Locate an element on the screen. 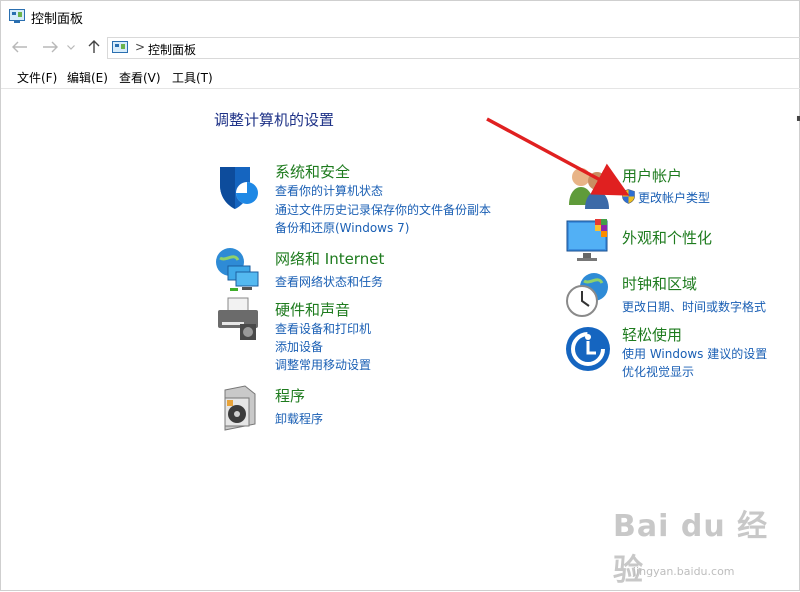 This screenshot has width=800, height=592. forward-arrow-icon is located at coordinates (50, 47).